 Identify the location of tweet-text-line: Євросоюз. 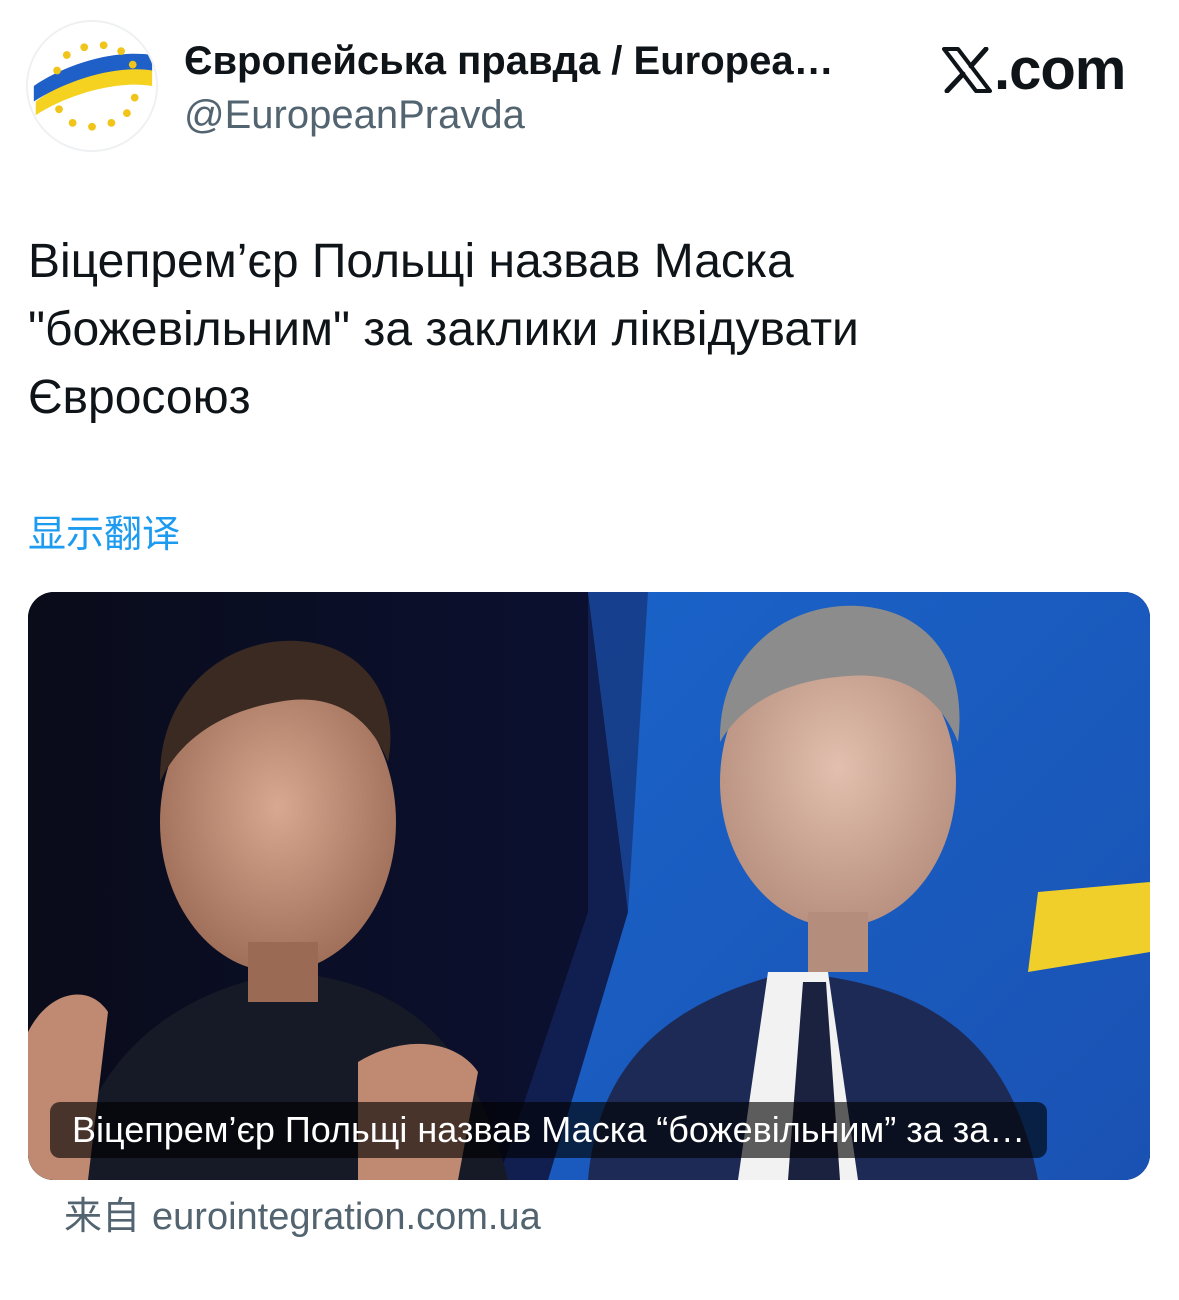
(139, 397).